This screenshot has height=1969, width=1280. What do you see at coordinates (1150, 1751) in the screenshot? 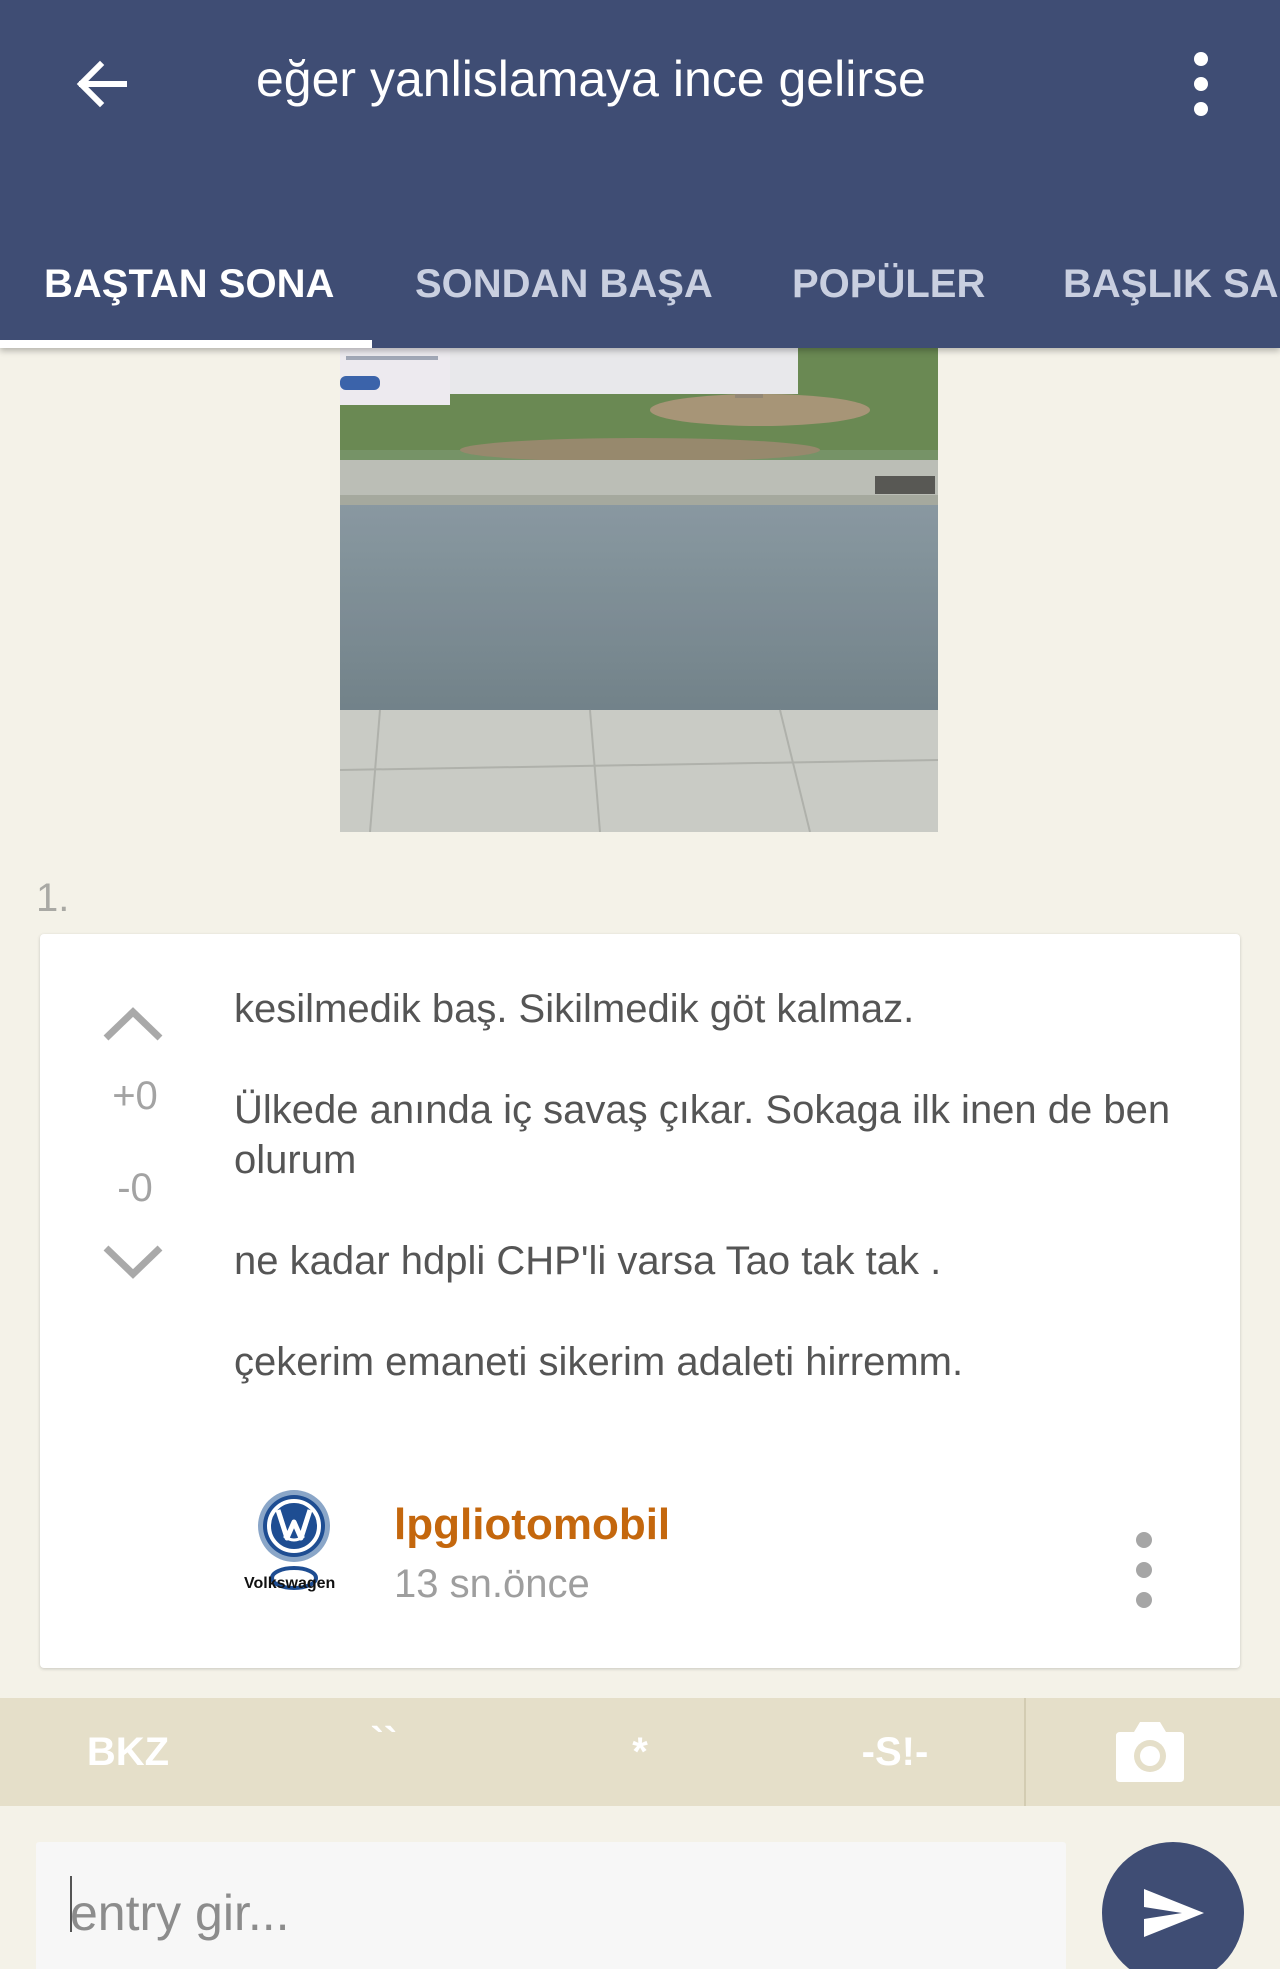
I see `camera-icon` at bounding box center [1150, 1751].